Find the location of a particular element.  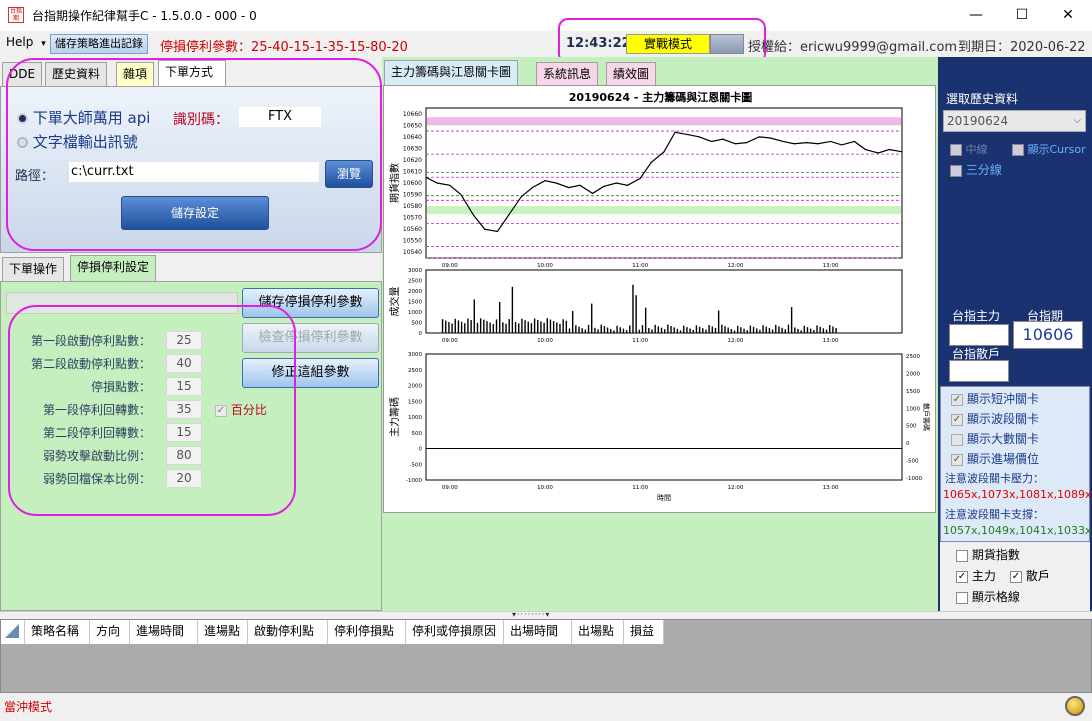

pressure-band is located at coordinates (664, 121).